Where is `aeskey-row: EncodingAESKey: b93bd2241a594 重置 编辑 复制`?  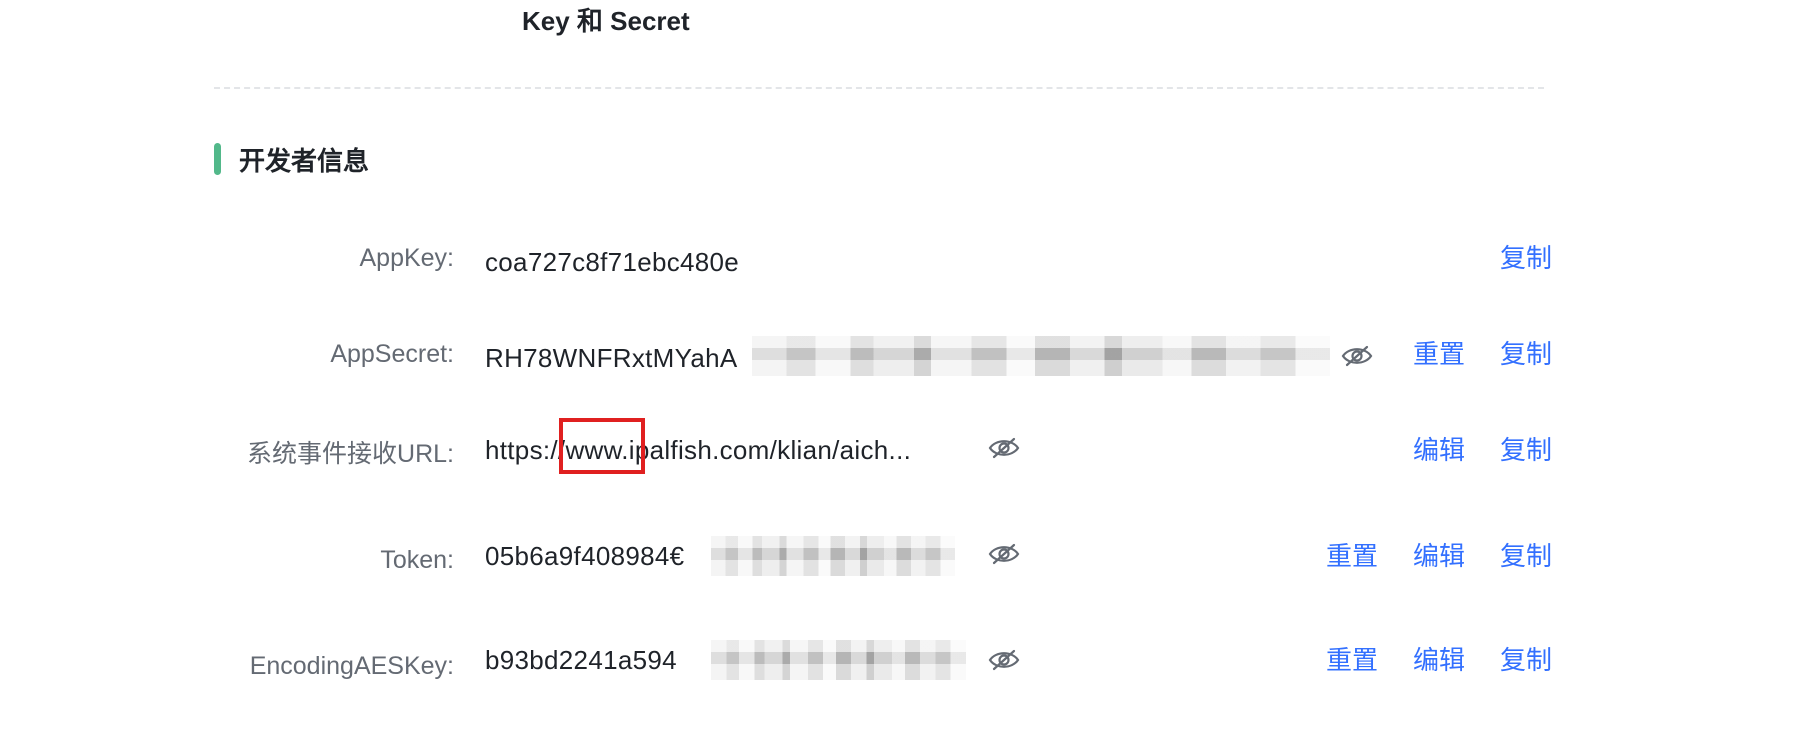
aeskey-row: EncodingAESKey: b93bd2241a594 重置 编辑 复制 is located at coordinates (897, 660).